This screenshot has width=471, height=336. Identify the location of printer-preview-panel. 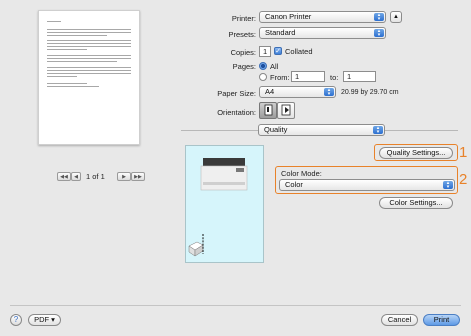
(224, 204).